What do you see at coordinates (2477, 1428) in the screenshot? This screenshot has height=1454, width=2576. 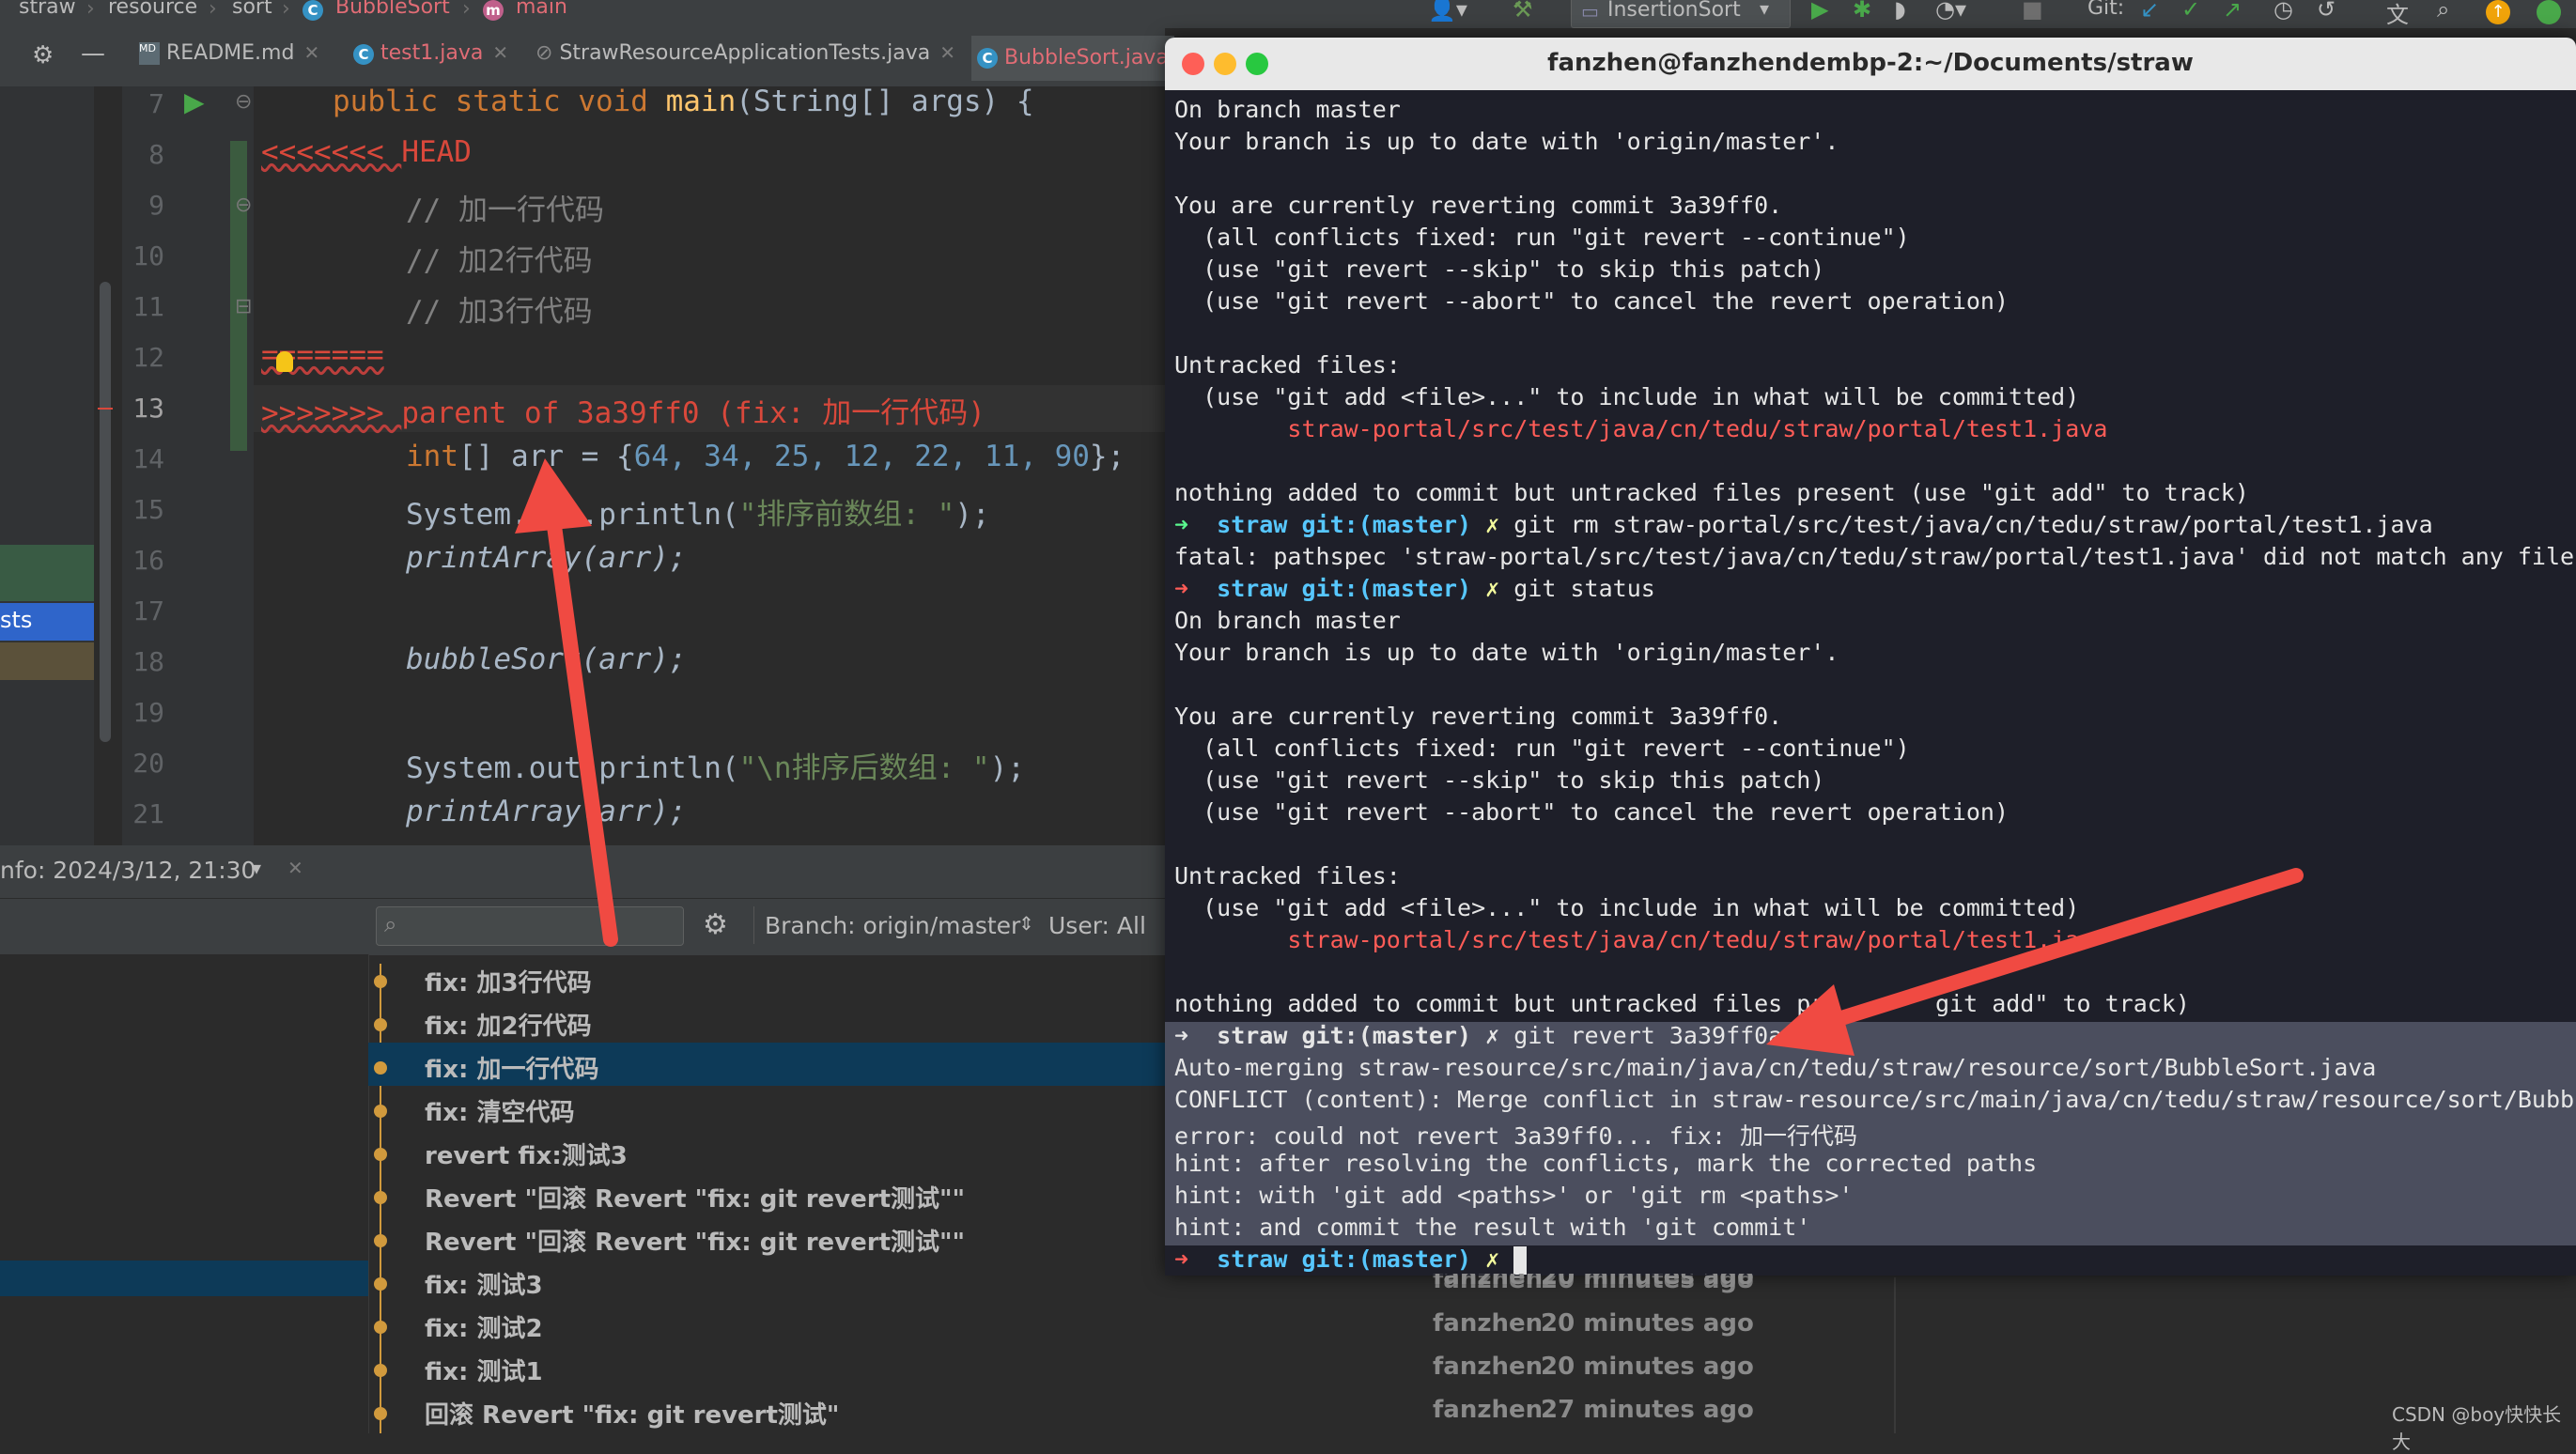 I see `watermark: CSDN @boy快快长大` at bounding box center [2477, 1428].